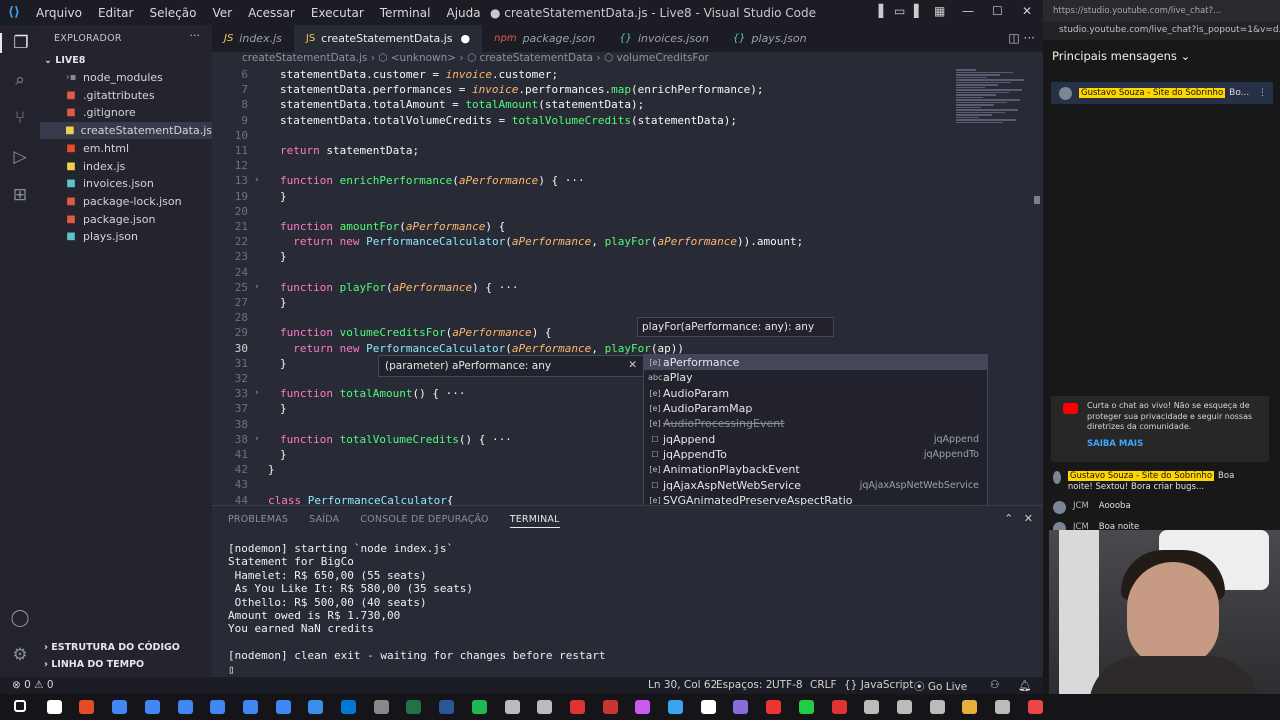 The width and height of the screenshot is (1280, 720). What do you see at coordinates (1037, 200) in the screenshot?
I see `editor-scrollbar` at bounding box center [1037, 200].